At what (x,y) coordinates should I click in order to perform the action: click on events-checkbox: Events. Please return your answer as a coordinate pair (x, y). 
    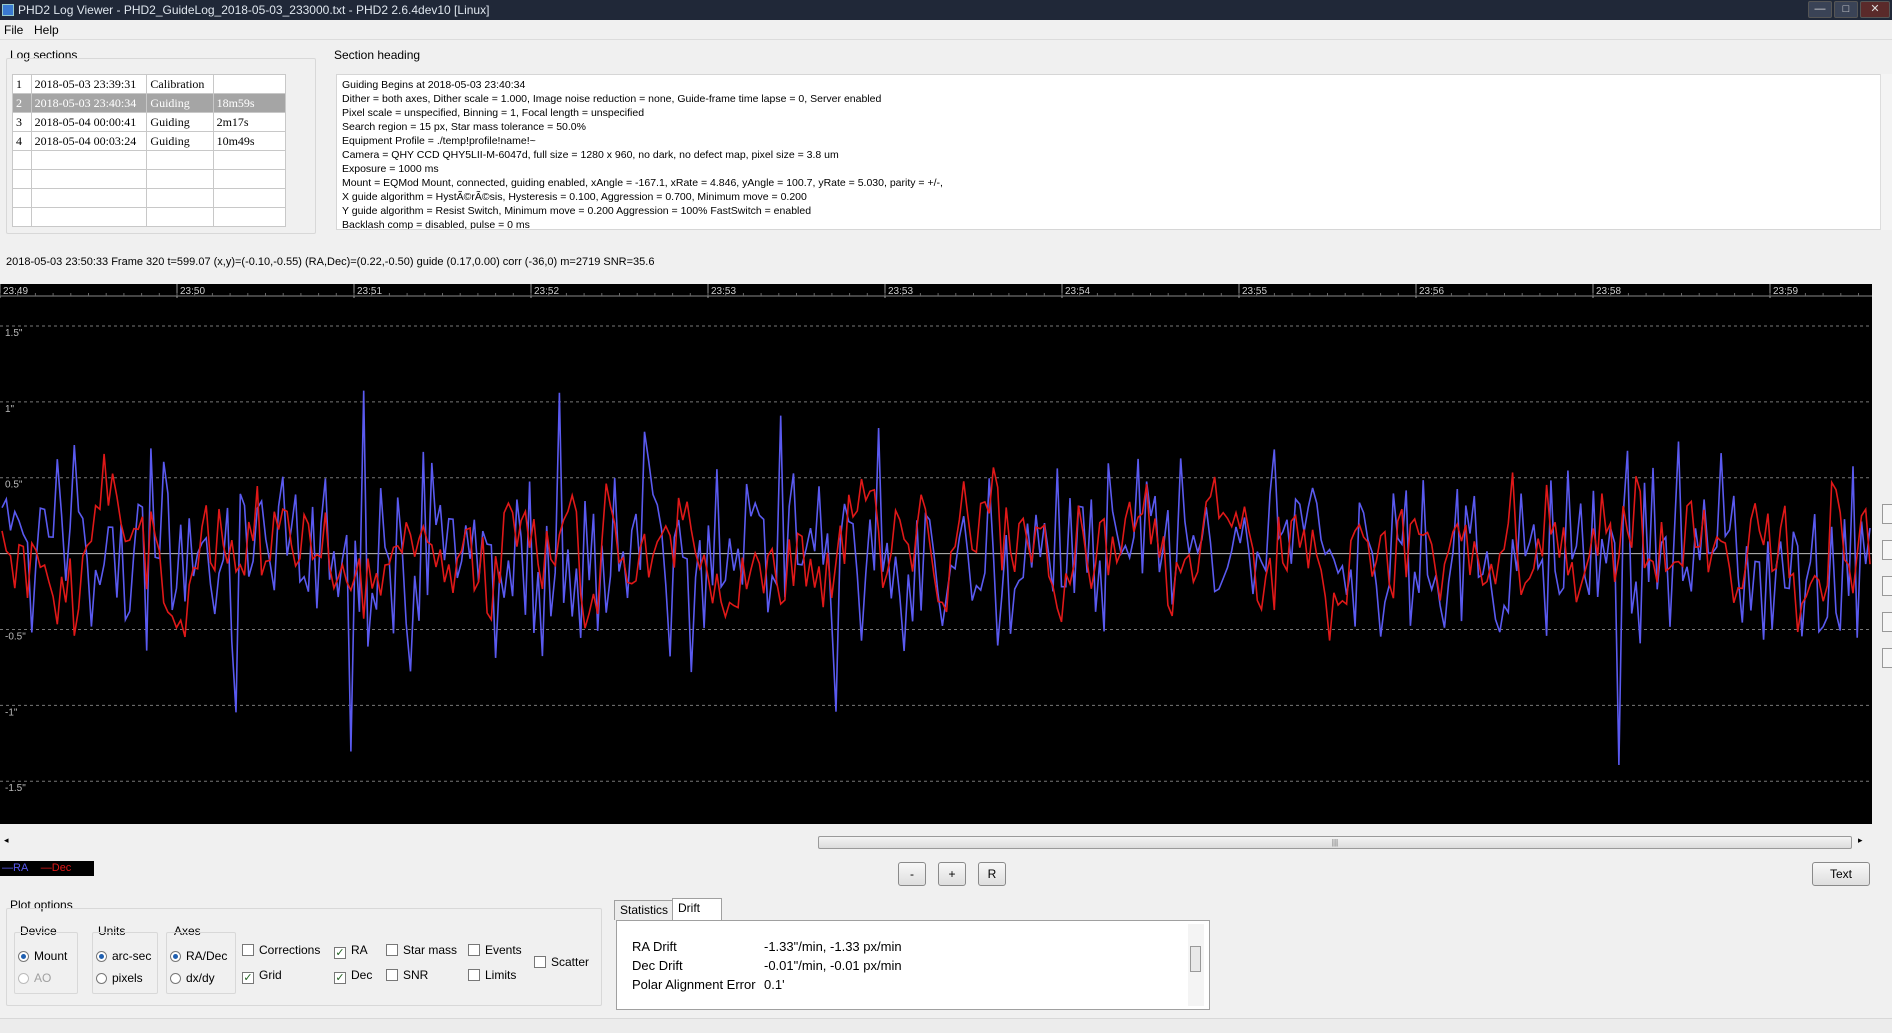
    Looking at the image, I should click on (495, 950).